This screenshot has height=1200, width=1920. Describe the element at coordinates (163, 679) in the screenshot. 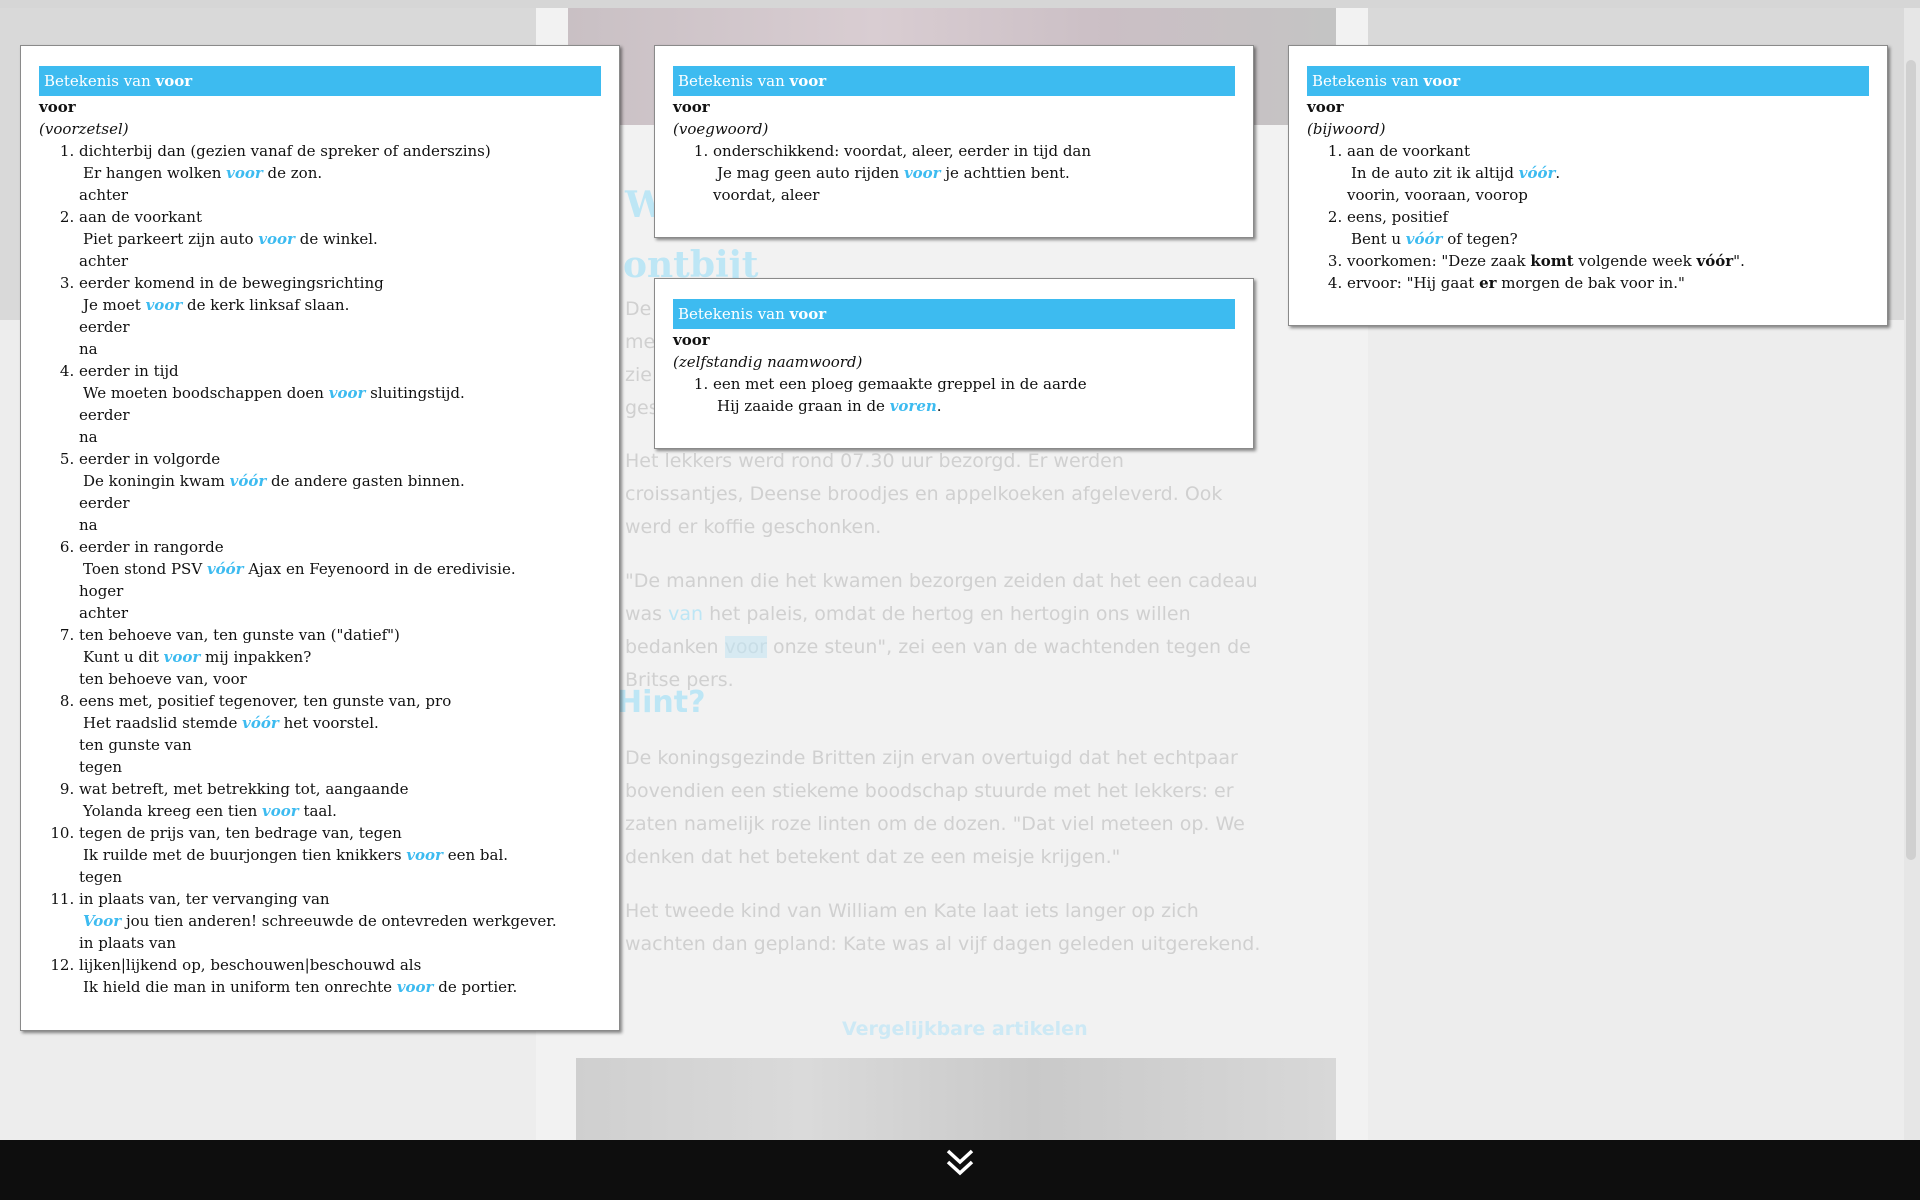

I see `synonym: ten behoeve van, voor` at that location.